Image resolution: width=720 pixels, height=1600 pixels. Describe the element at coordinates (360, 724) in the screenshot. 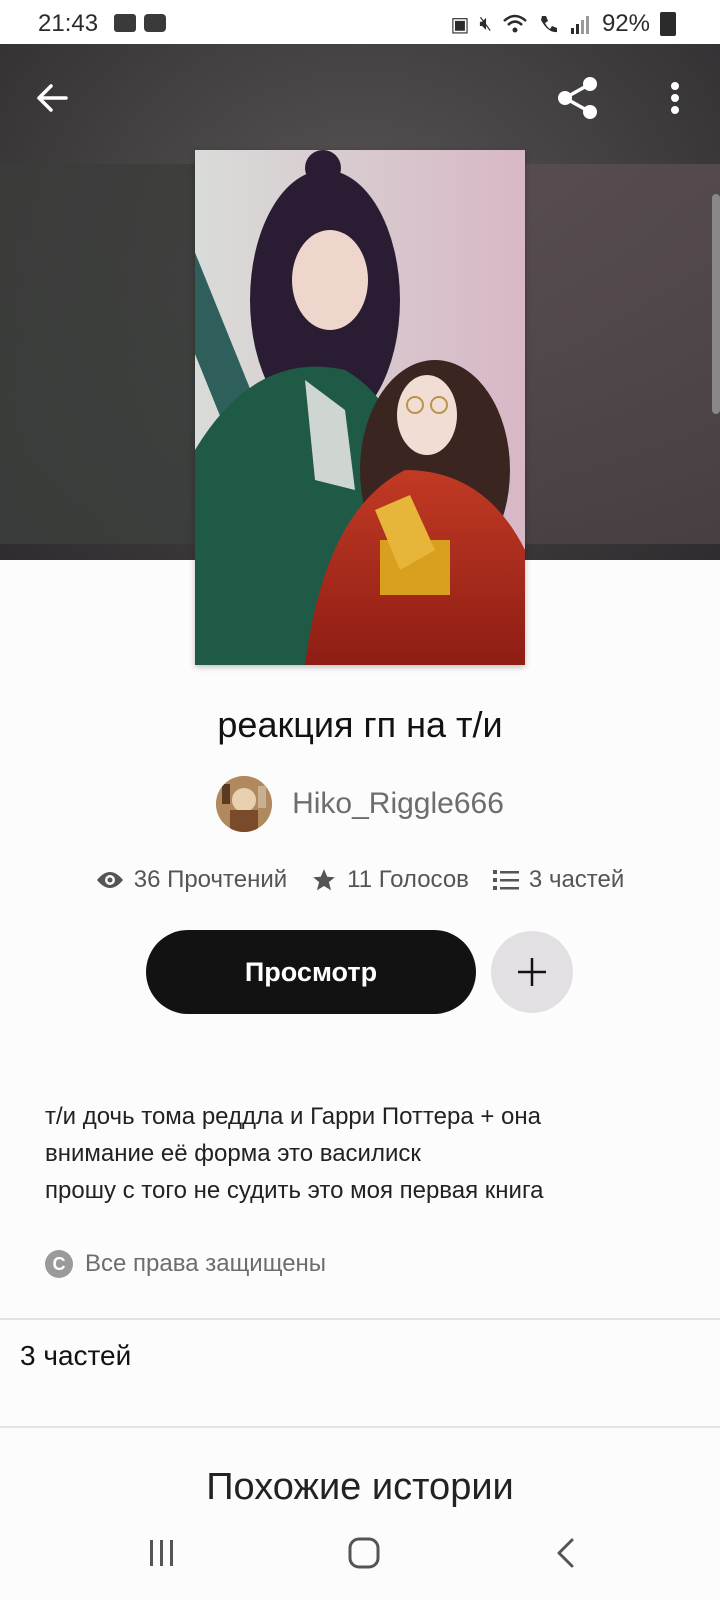

I see `story-title: реакция гп на т/и` at that location.